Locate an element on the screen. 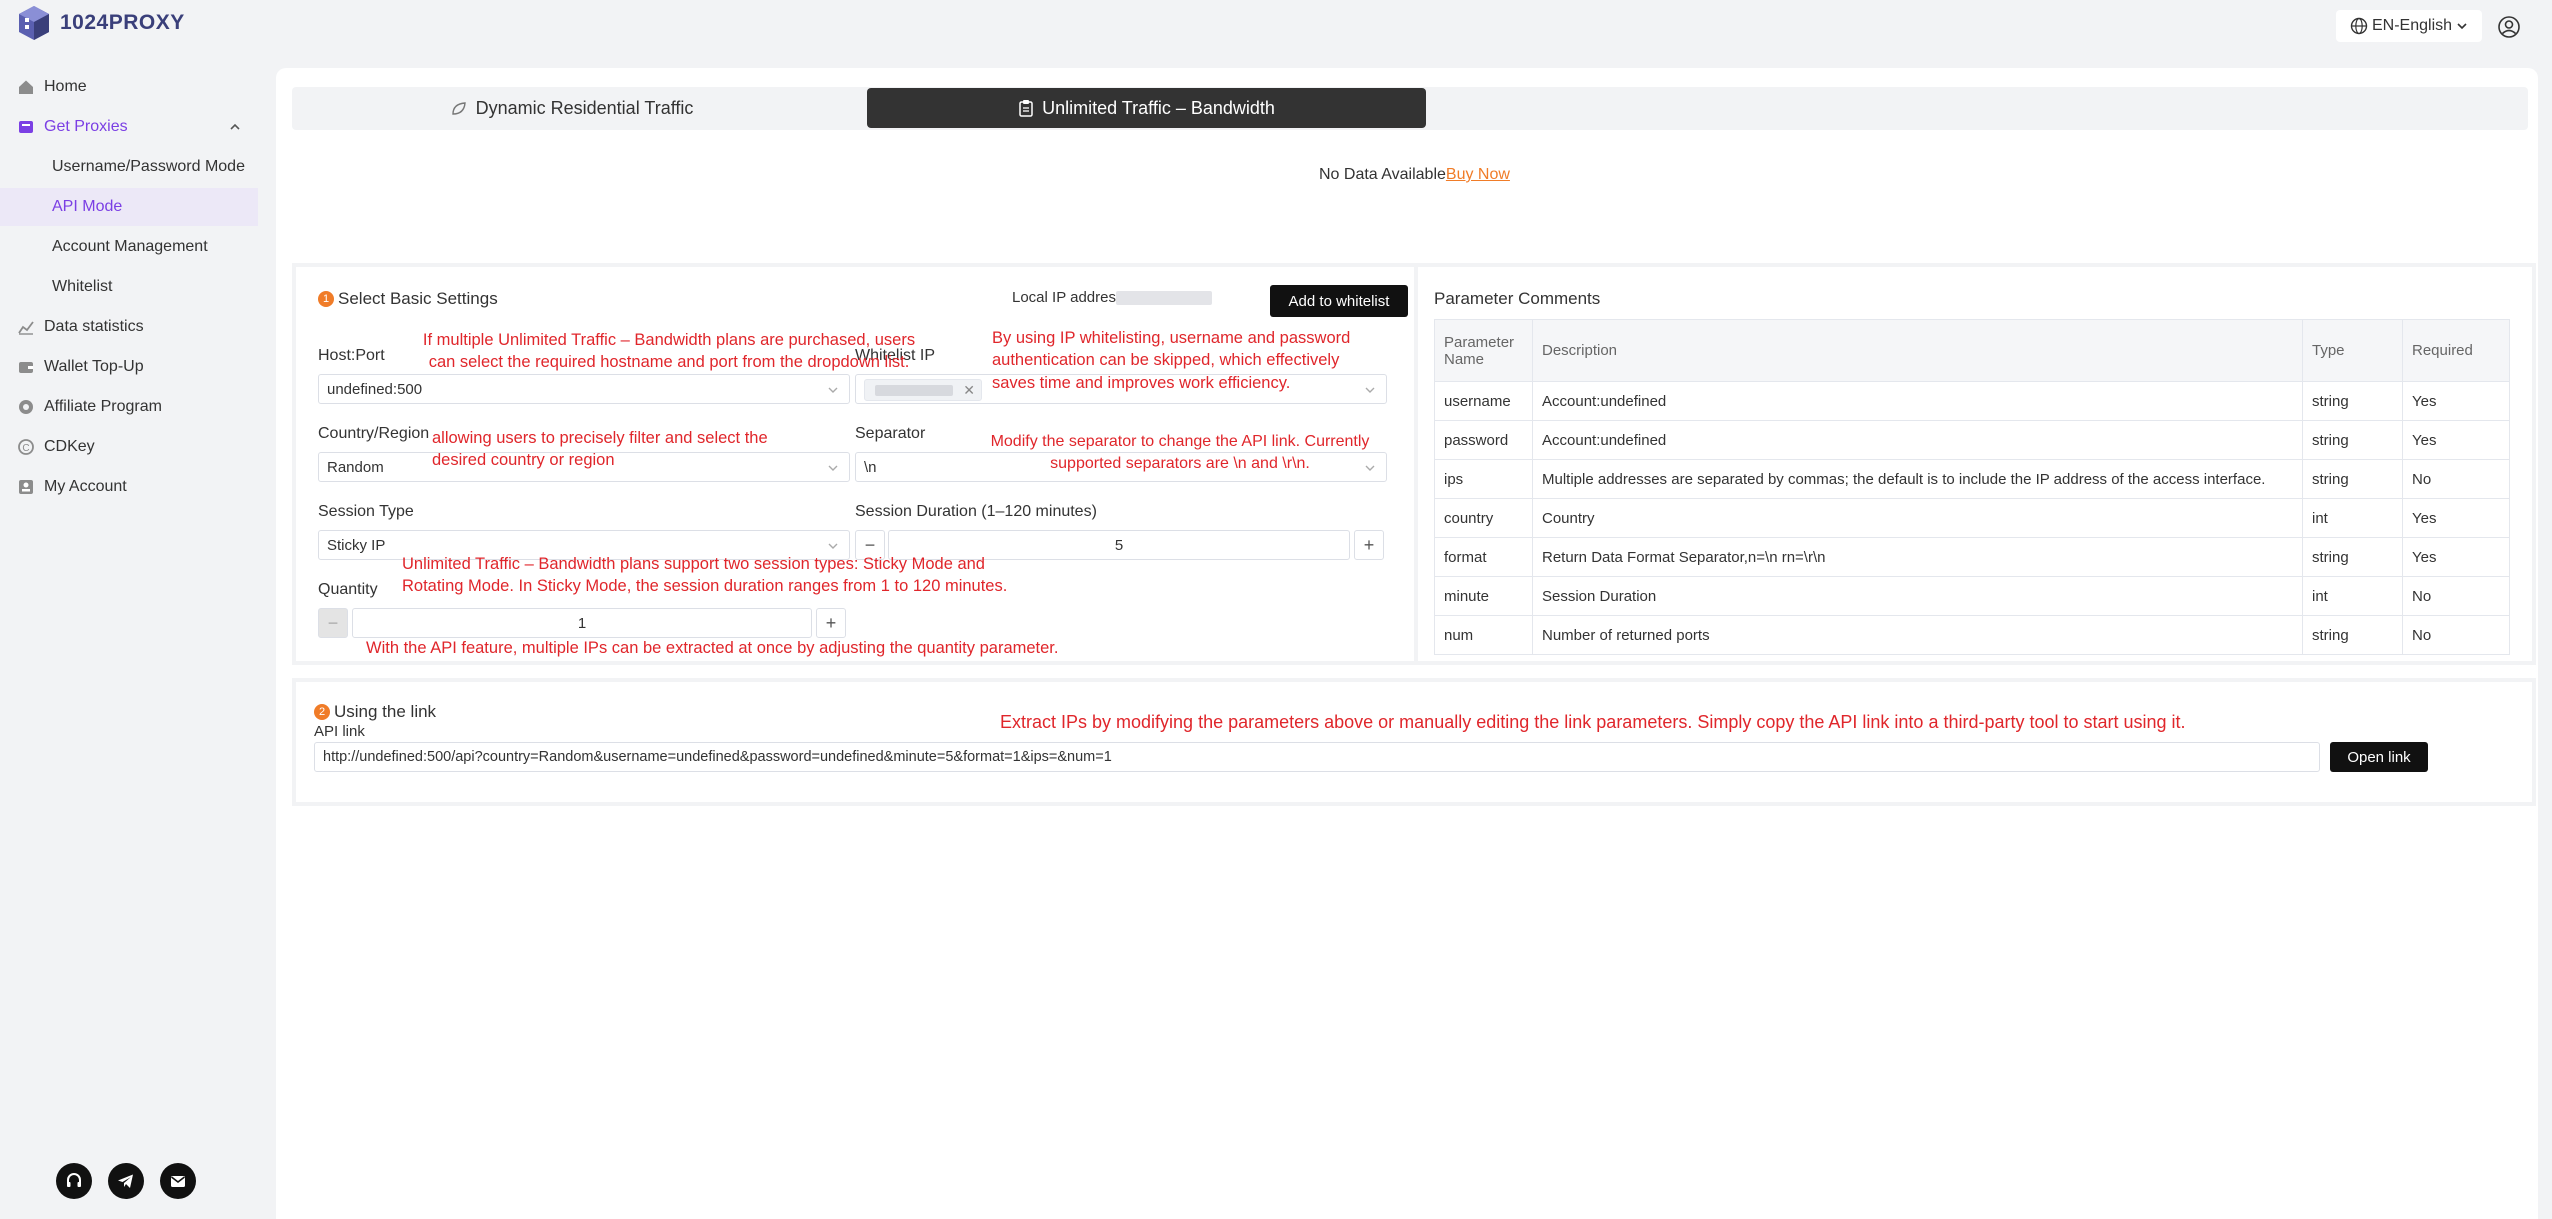 The width and height of the screenshot is (2552, 1219). sidebar-item-account-management: Account Management is located at coordinates (129, 247).